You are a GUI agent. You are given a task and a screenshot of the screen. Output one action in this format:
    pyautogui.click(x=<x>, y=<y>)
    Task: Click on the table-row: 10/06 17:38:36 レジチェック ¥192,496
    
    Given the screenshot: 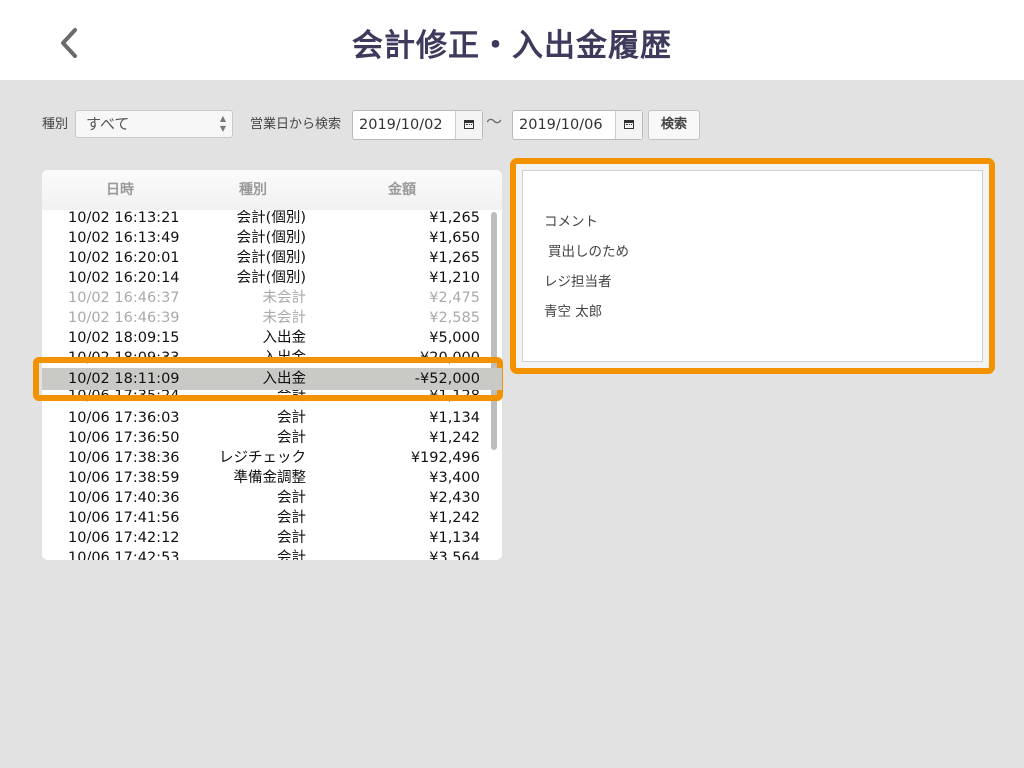 What is the action you would take?
    pyautogui.click(x=272, y=458)
    